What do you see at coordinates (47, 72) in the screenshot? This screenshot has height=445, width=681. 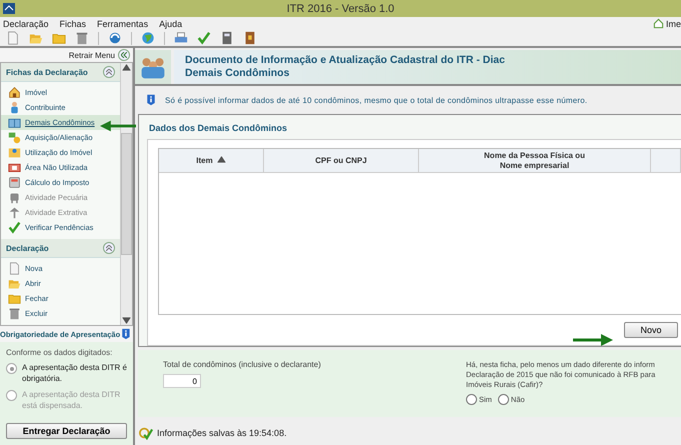 I see `section-title: Fichas da Declaração` at bounding box center [47, 72].